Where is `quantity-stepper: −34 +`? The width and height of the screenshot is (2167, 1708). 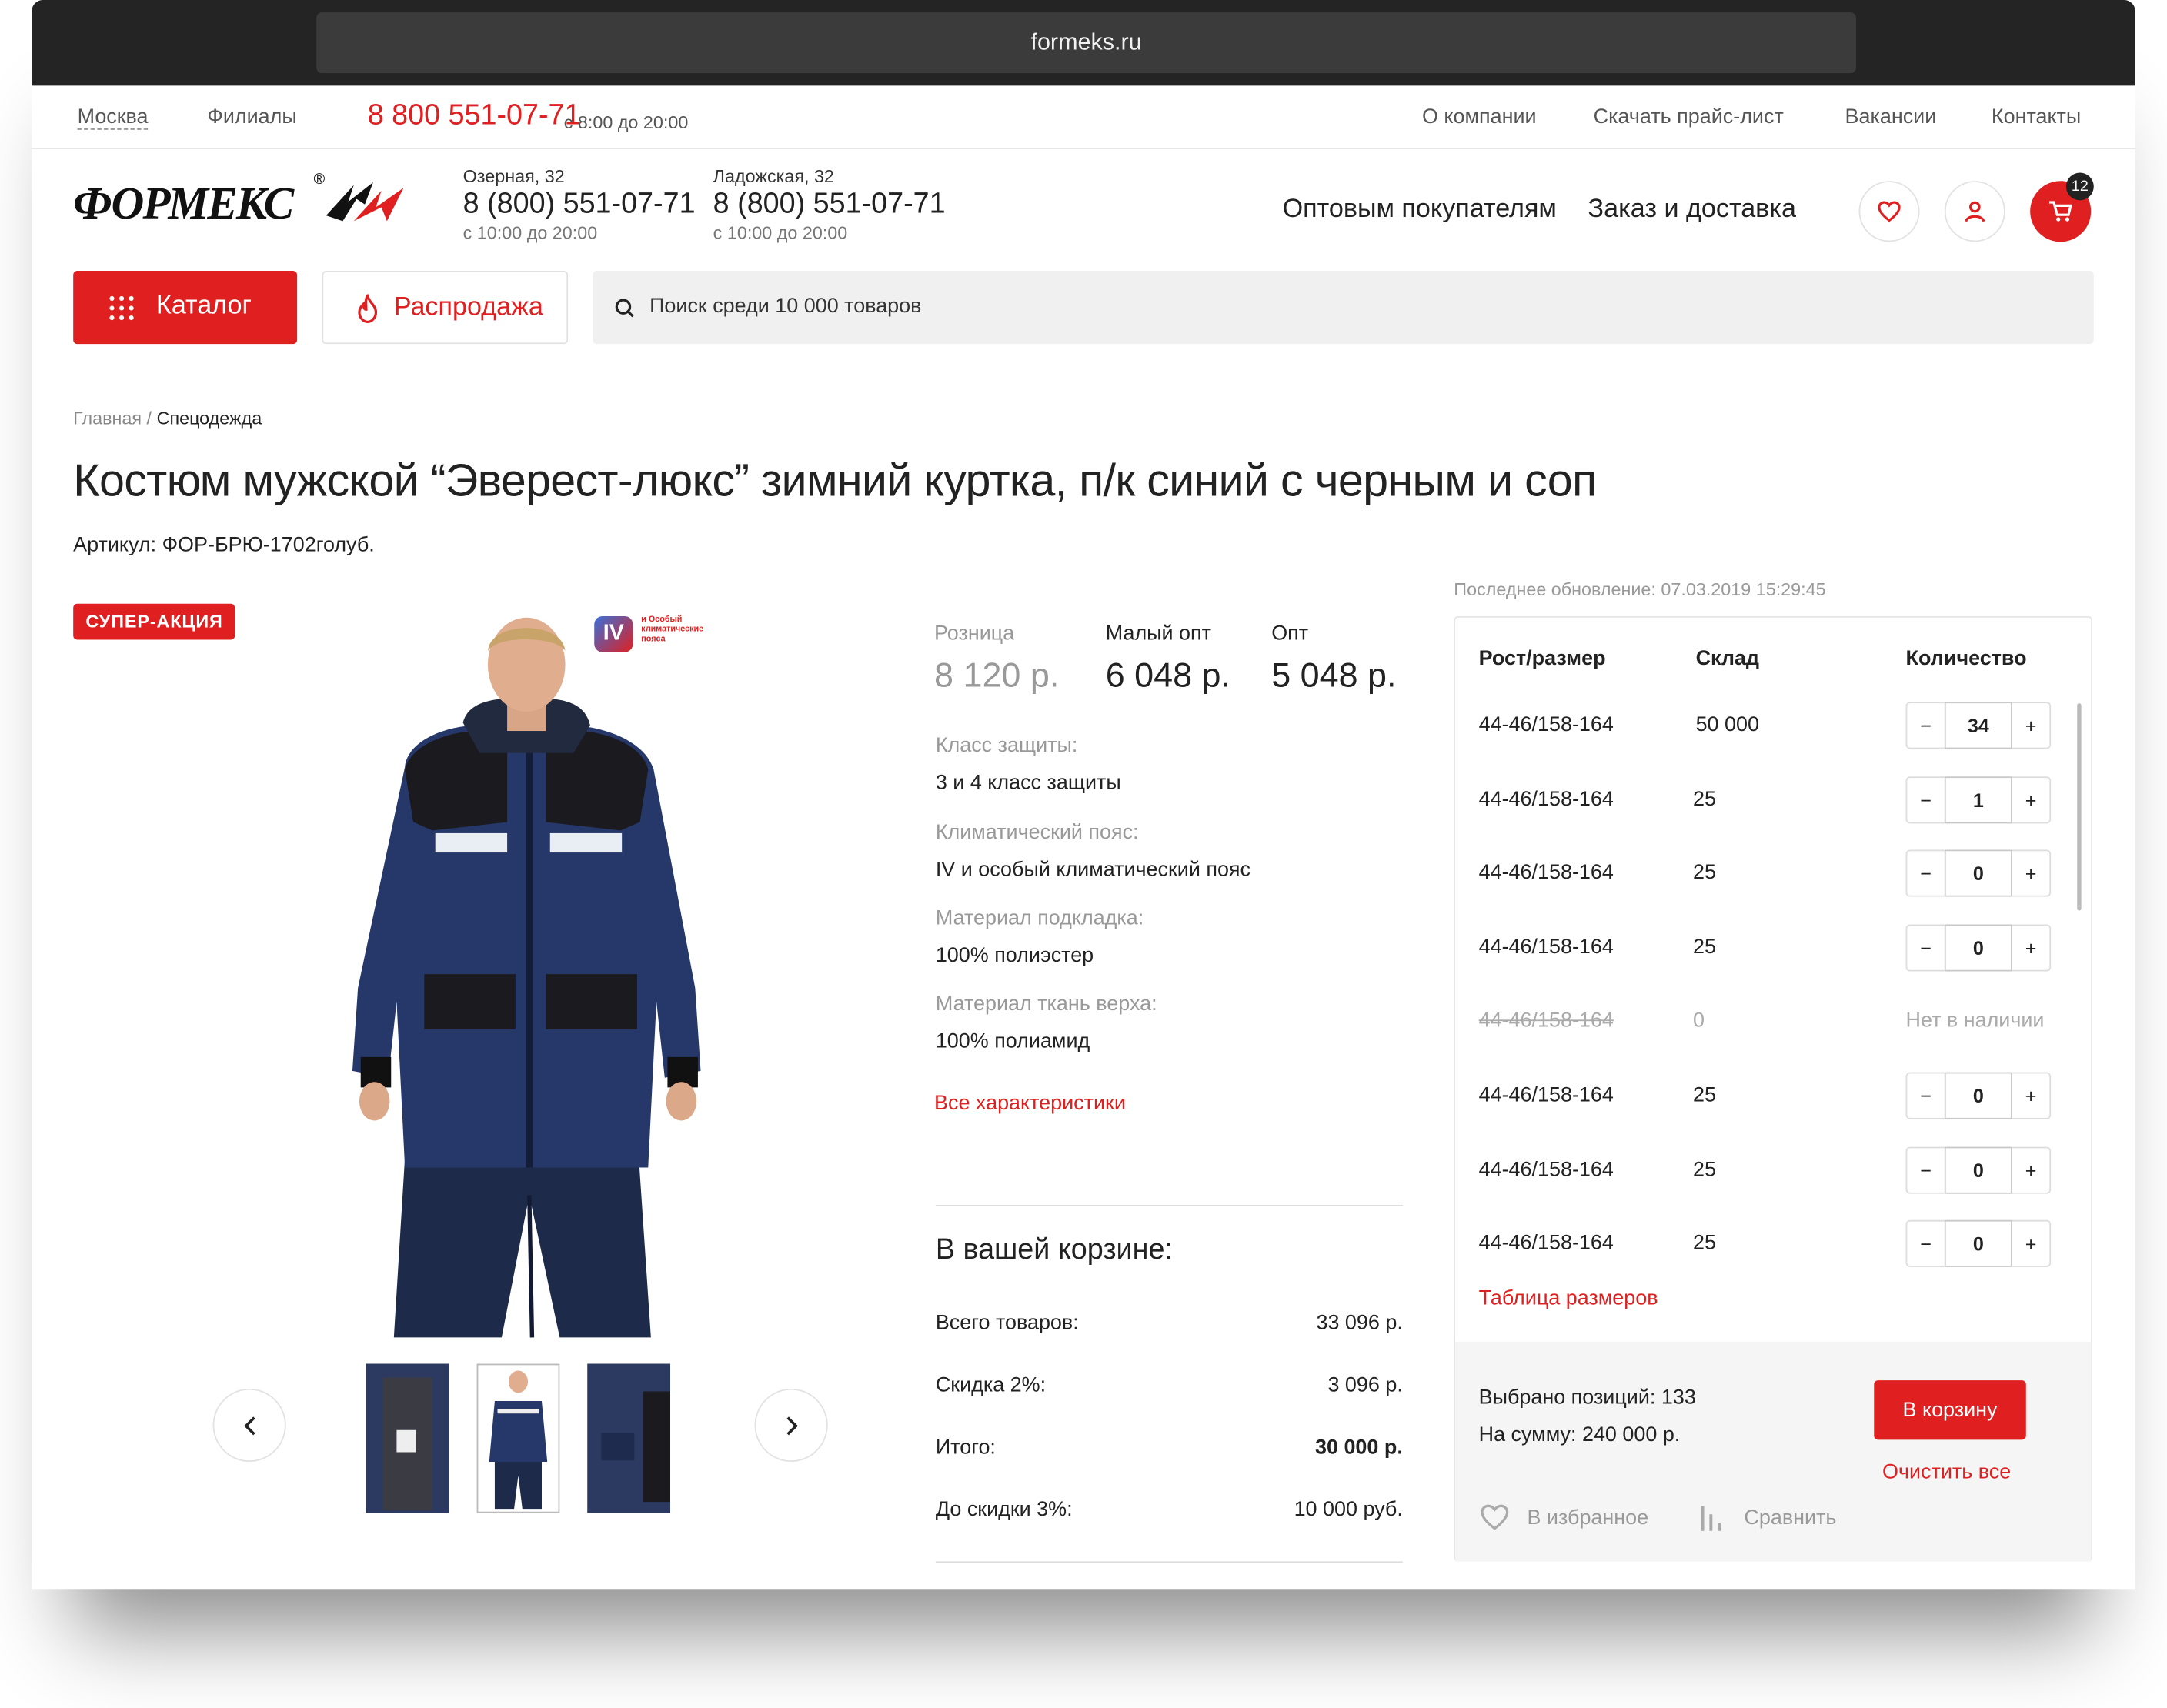
quantity-stepper: −34 + is located at coordinates (1978, 726).